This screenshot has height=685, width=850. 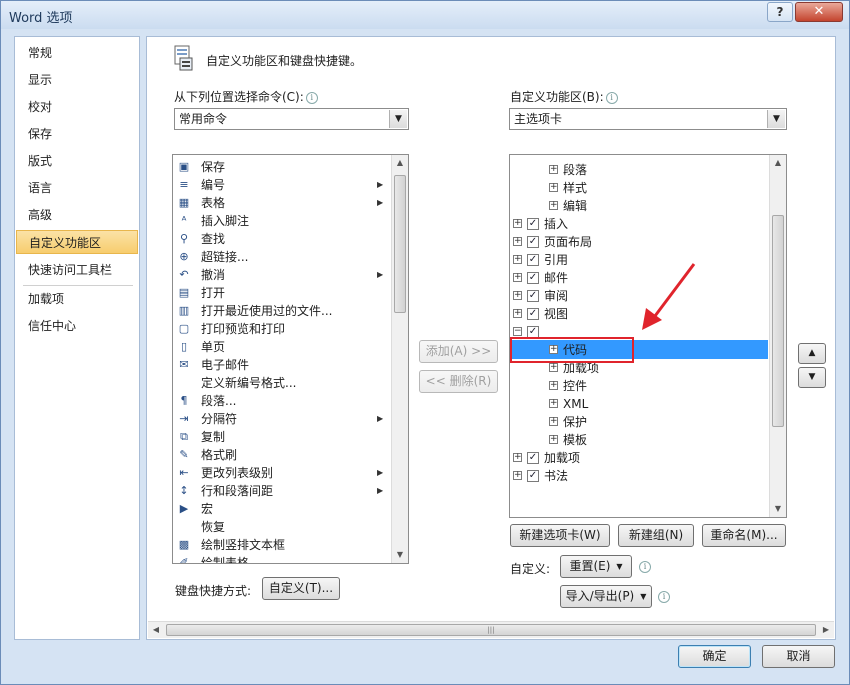 I want to click on remove-button: << 删除(R), so click(x=458, y=381).